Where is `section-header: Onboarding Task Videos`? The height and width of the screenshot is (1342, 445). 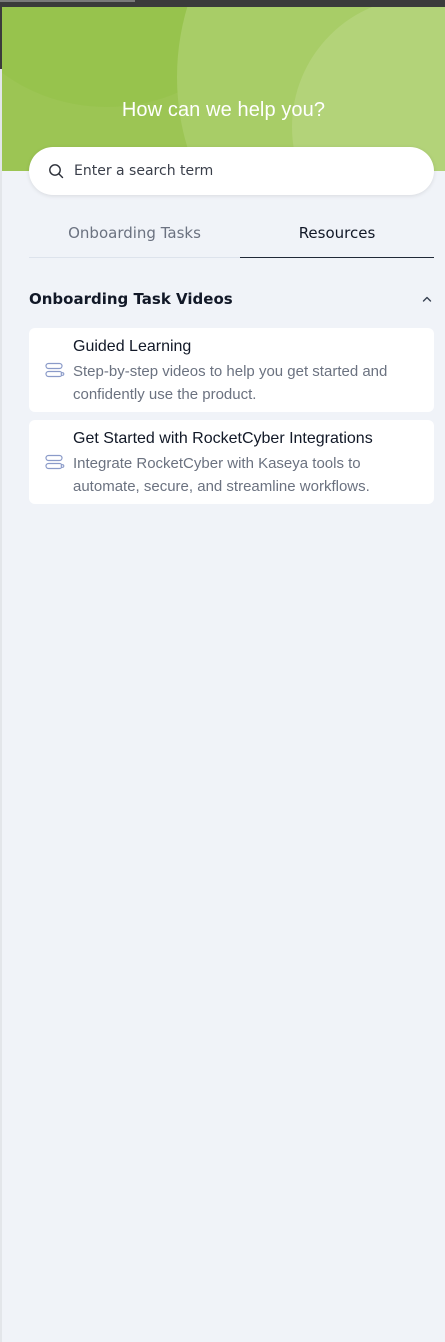
section-header: Onboarding Task Videos is located at coordinates (231, 300).